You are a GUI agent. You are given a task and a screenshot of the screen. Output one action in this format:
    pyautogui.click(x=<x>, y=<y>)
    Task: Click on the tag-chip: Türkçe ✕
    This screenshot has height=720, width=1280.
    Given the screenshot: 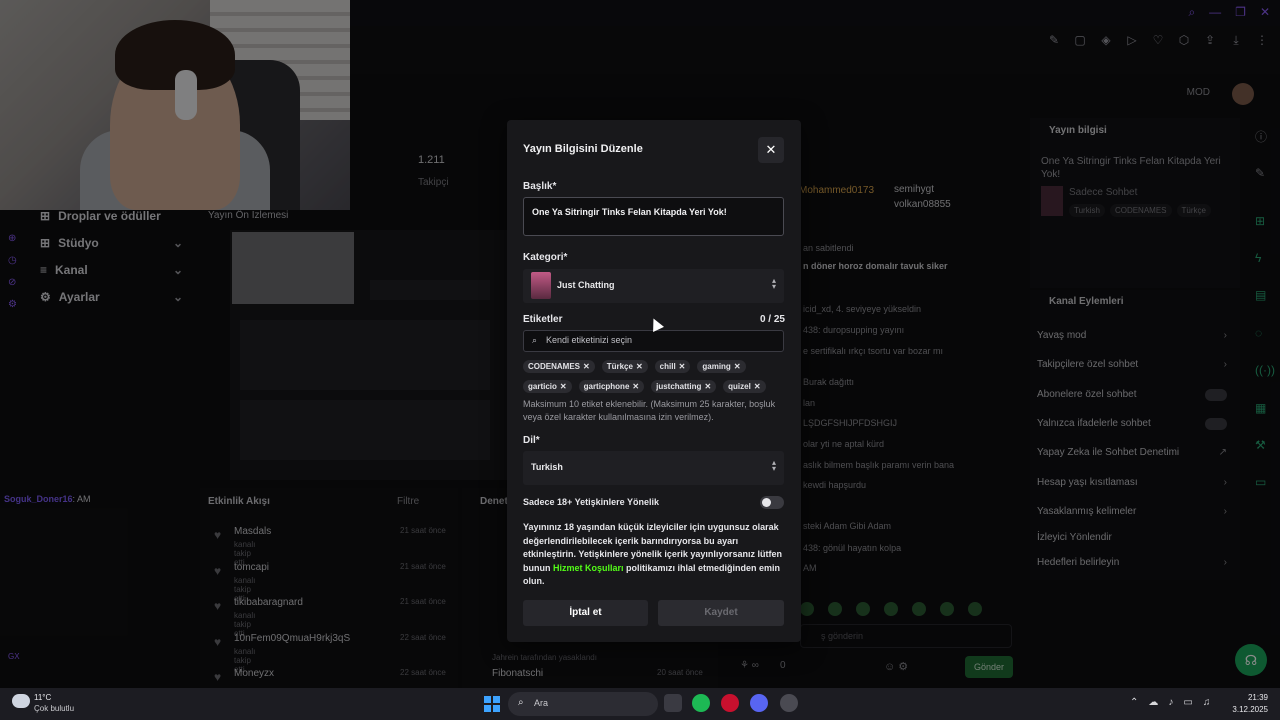 What is the action you would take?
    pyautogui.click(x=624, y=366)
    